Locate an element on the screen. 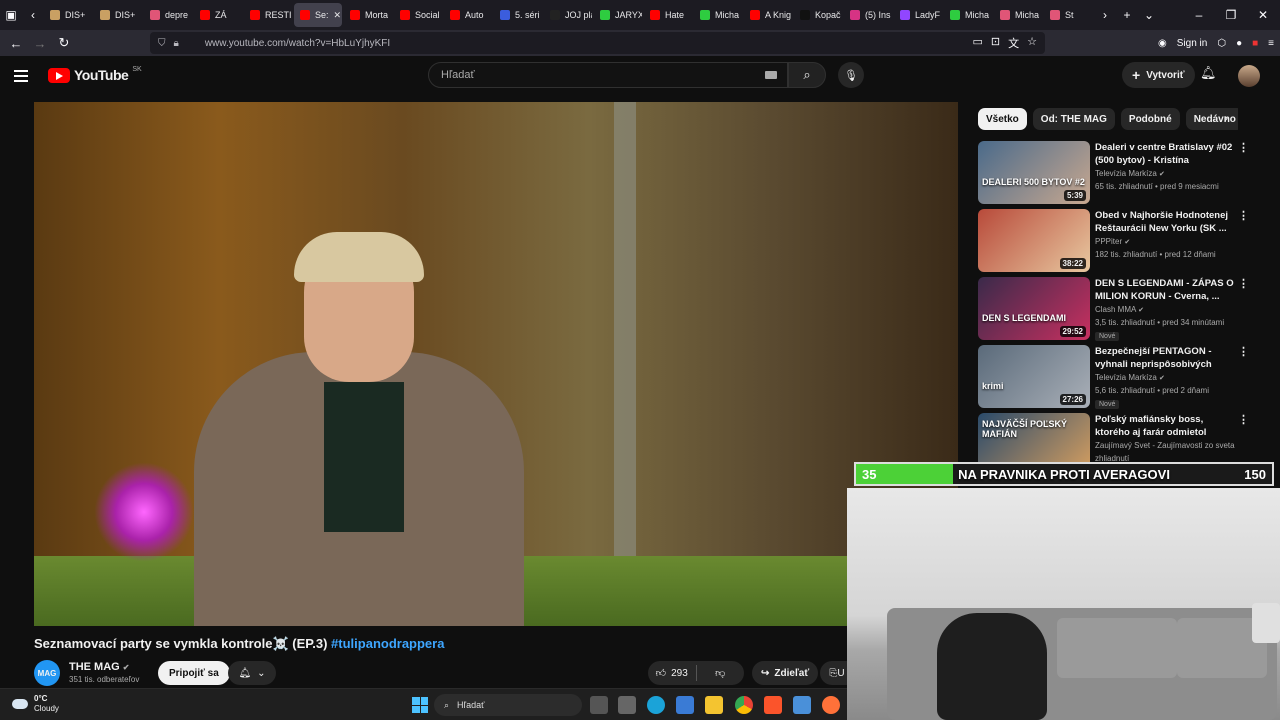  recommendation-thumbnail: krimi 27:26 is located at coordinates (1034, 376).